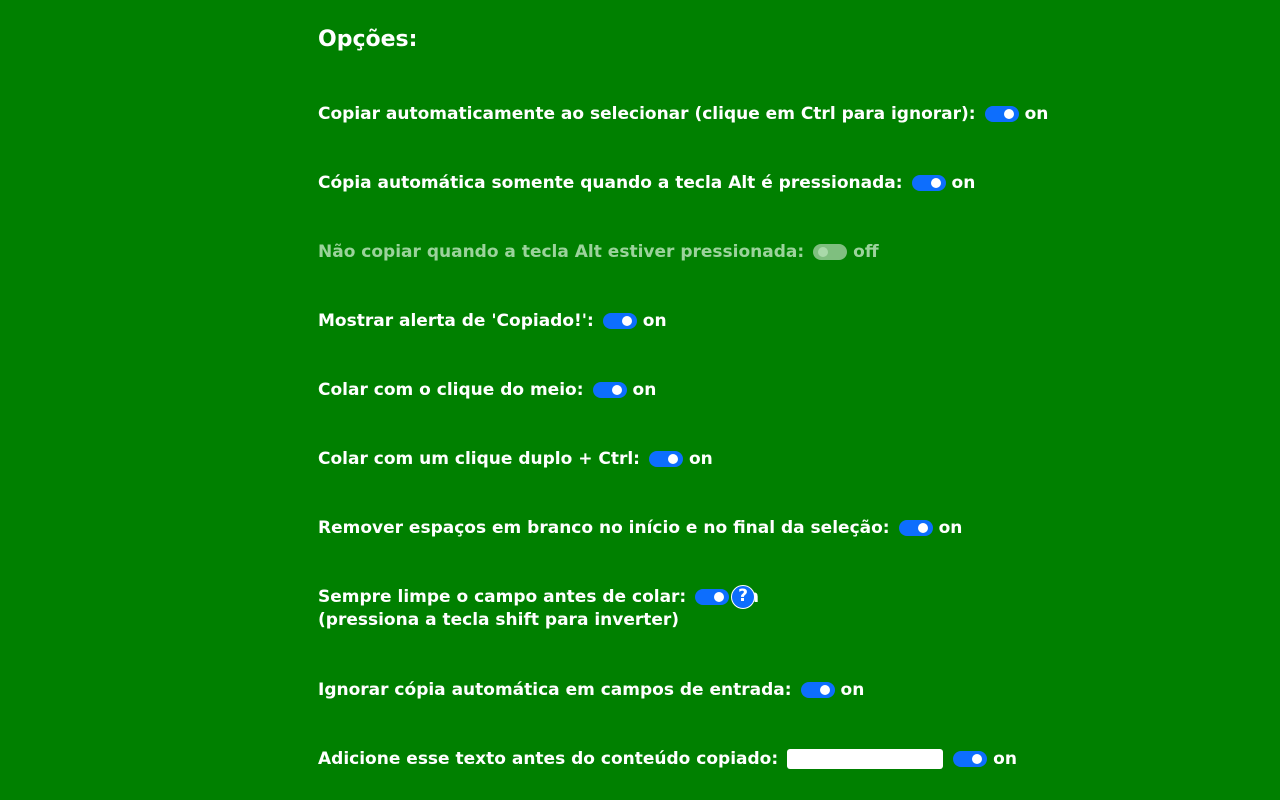 This screenshot has width=1280, height=800. What do you see at coordinates (619, 321) in the screenshot?
I see `copied-alert-toggle` at bounding box center [619, 321].